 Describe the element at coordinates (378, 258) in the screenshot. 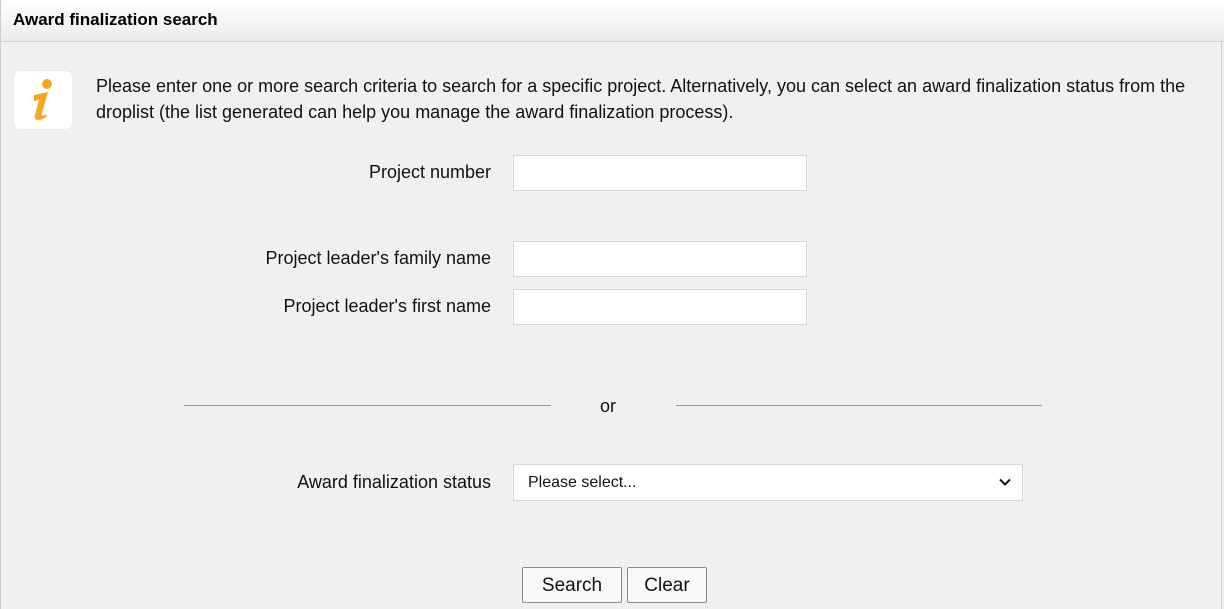

I see `family-name-label: Project leader's family name` at that location.